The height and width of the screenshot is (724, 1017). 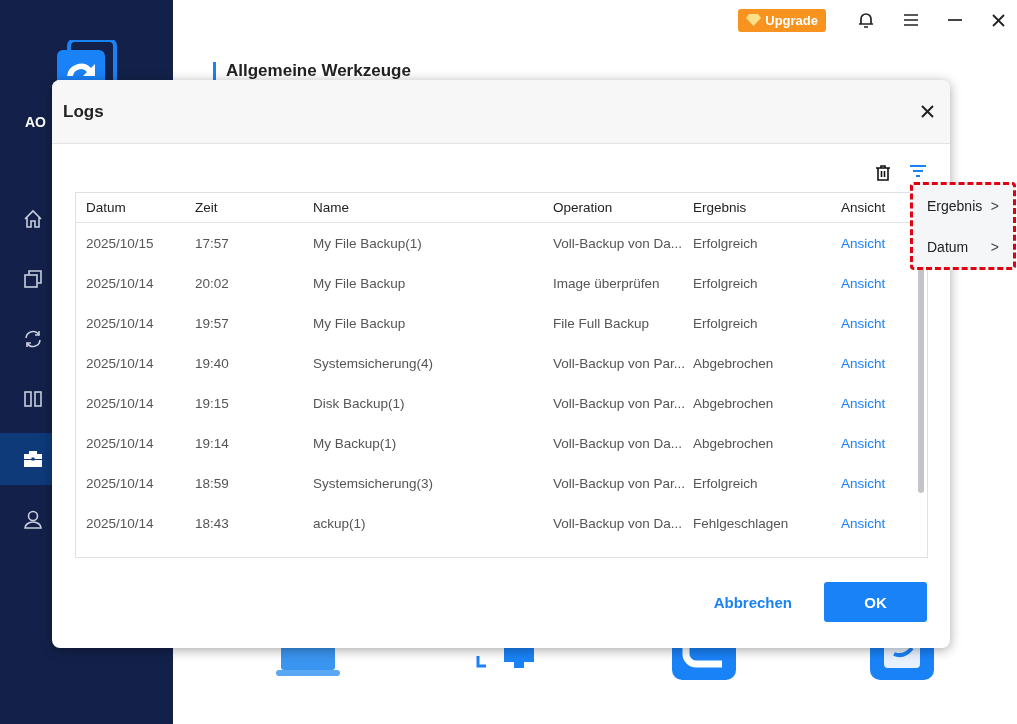 I want to click on table-cell-text: 2025/10/15, so click(x=120, y=243).